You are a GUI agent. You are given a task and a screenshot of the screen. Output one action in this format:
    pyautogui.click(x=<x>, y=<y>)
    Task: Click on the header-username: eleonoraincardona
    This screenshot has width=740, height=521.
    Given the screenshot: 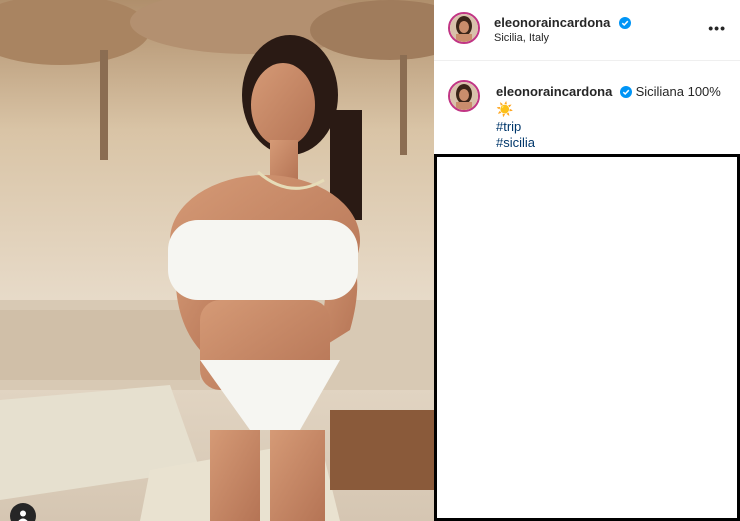 What is the action you would take?
    pyautogui.click(x=552, y=22)
    